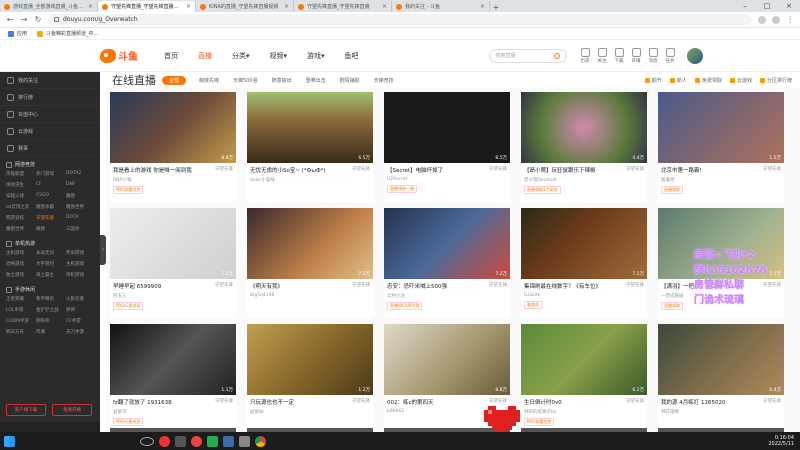  What do you see at coordinates (741, 80) in the screenshot?
I see `cloud-game-link: 云游戏` at bounding box center [741, 80].